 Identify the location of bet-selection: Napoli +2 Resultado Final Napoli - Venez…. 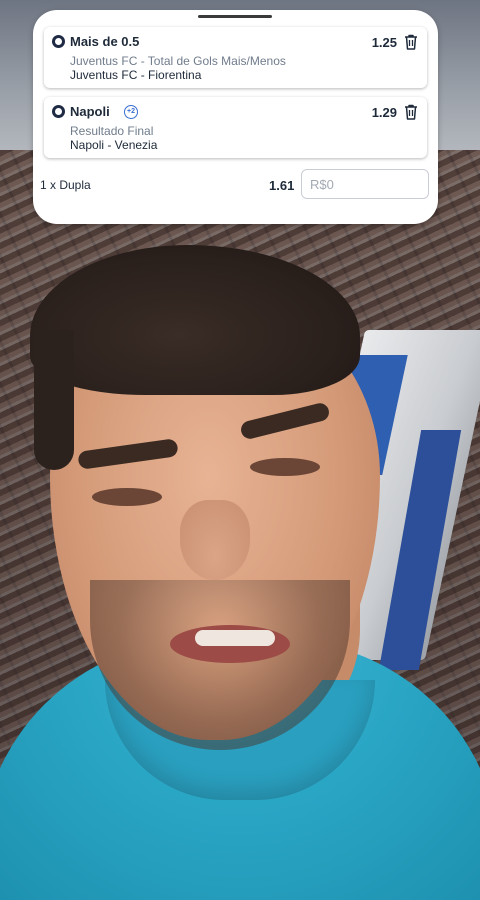
(235, 127).